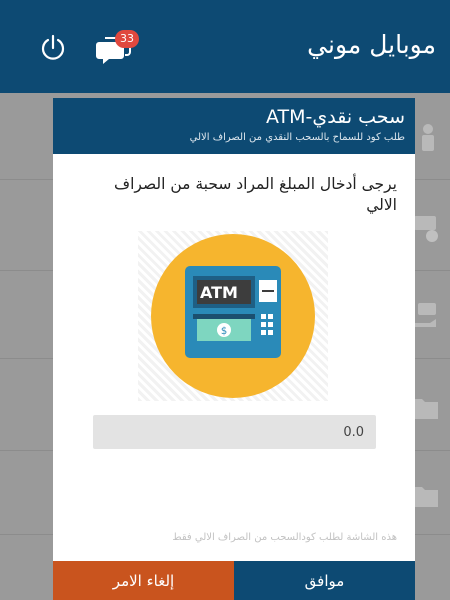 This screenshot has height=600, width=450. What do you see at coordinates (127, 39) in the screenshot?
I see `notification-badge: 33` at bounding box center [127, 39].